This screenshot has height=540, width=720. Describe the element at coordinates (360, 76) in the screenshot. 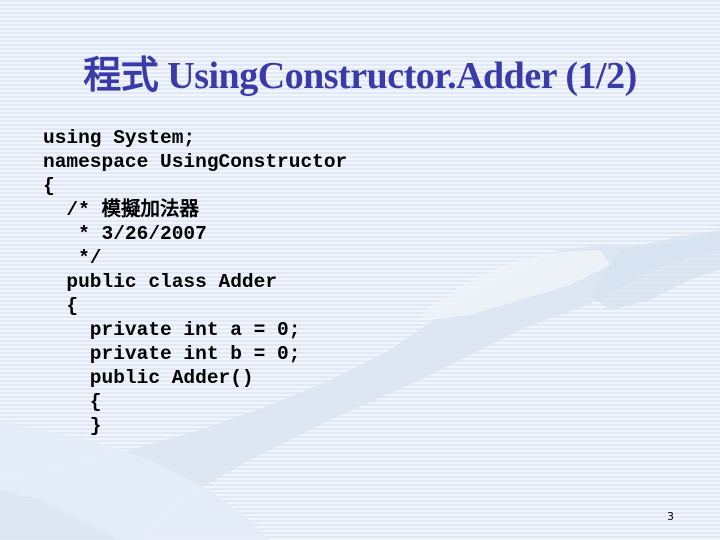

I see `slide-title: 程式 UsingConstructor.Adder (1/2)` at that location.